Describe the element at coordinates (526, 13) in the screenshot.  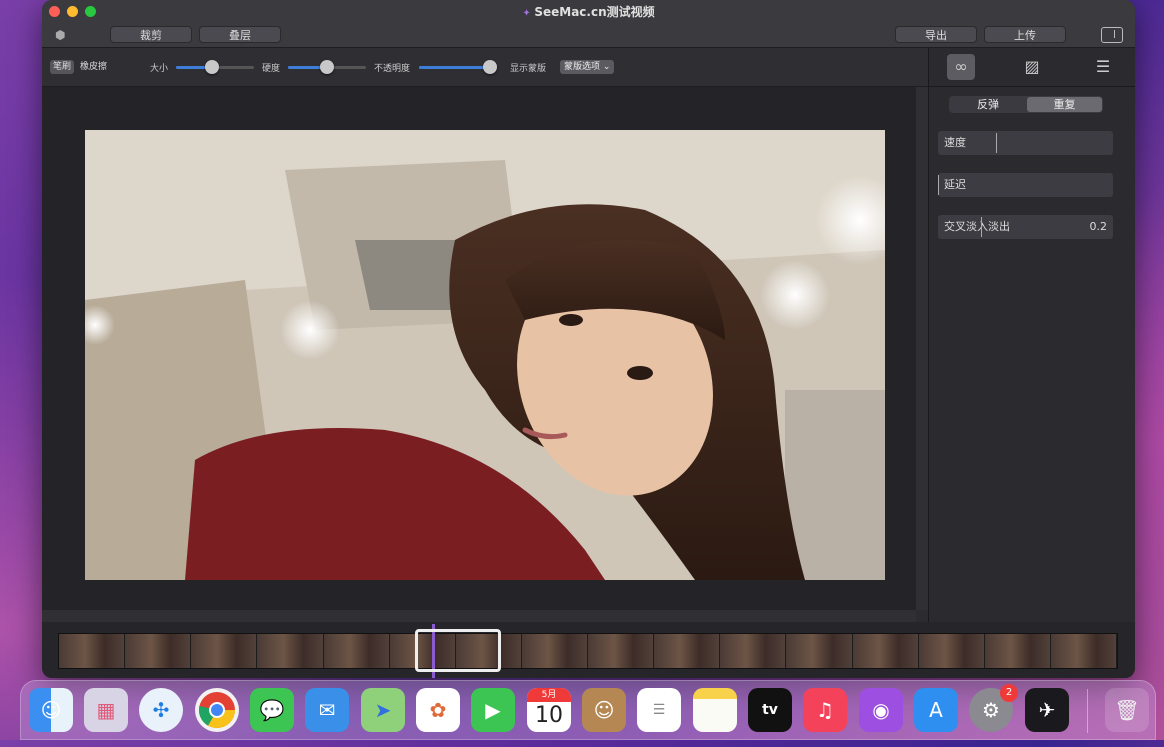
I see `app-icon: ✦` at that location.